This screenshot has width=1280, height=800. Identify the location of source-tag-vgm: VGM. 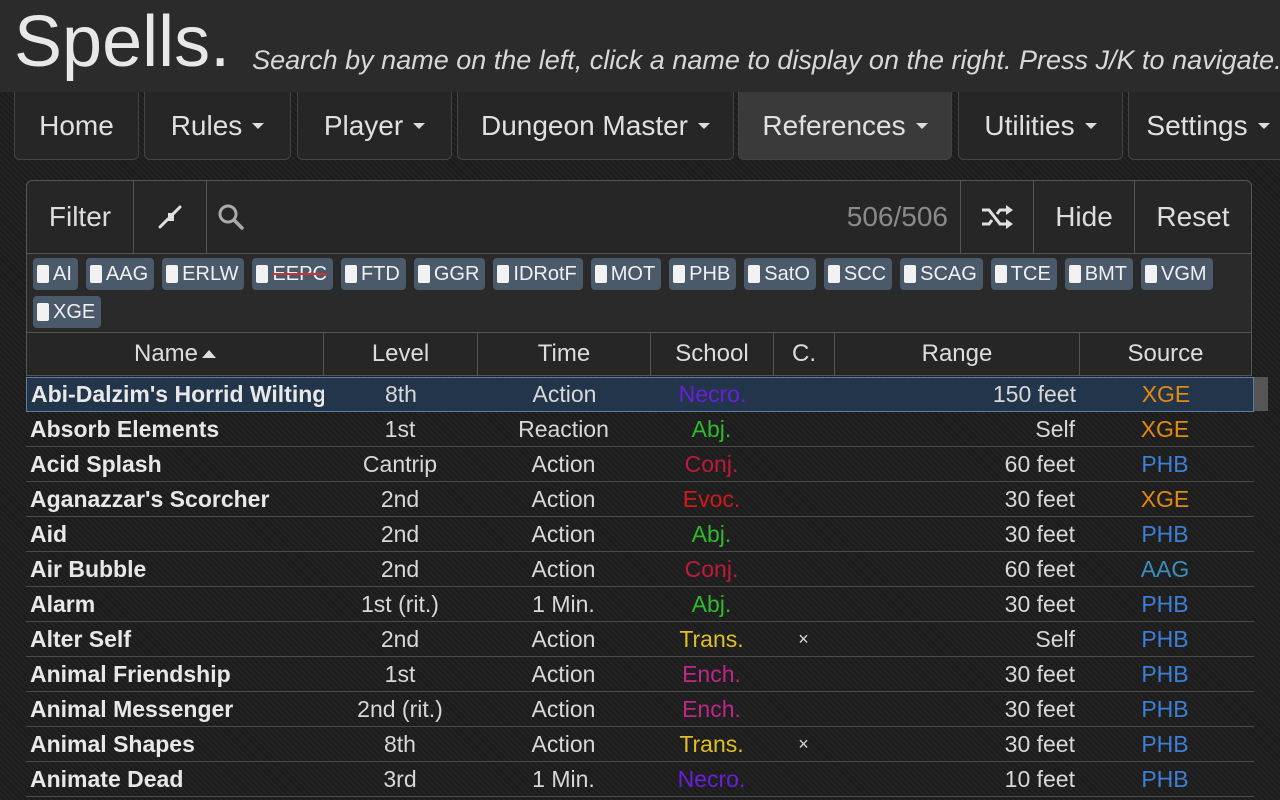
(1177, 274).